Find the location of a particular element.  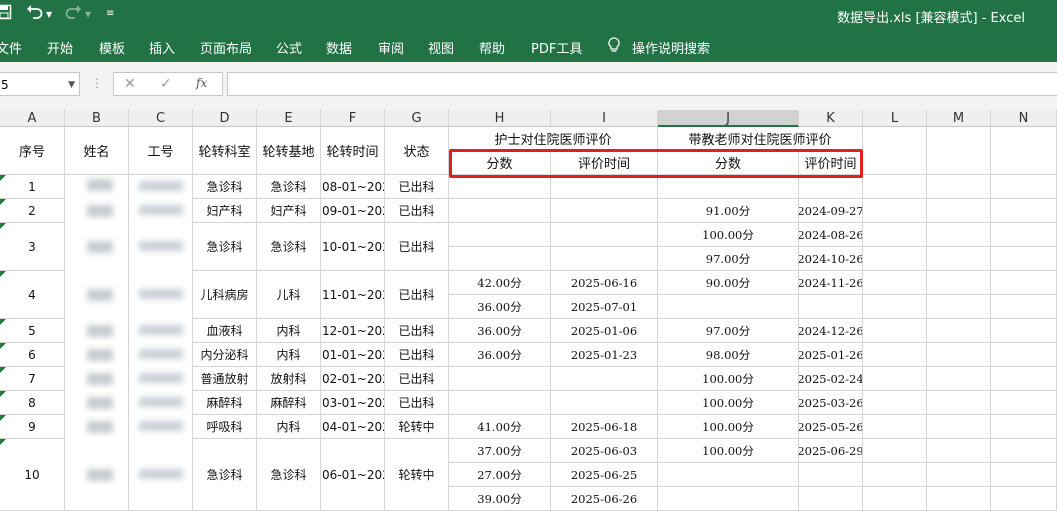

row-dept: 血液科 is located at coordinates (225, 331).